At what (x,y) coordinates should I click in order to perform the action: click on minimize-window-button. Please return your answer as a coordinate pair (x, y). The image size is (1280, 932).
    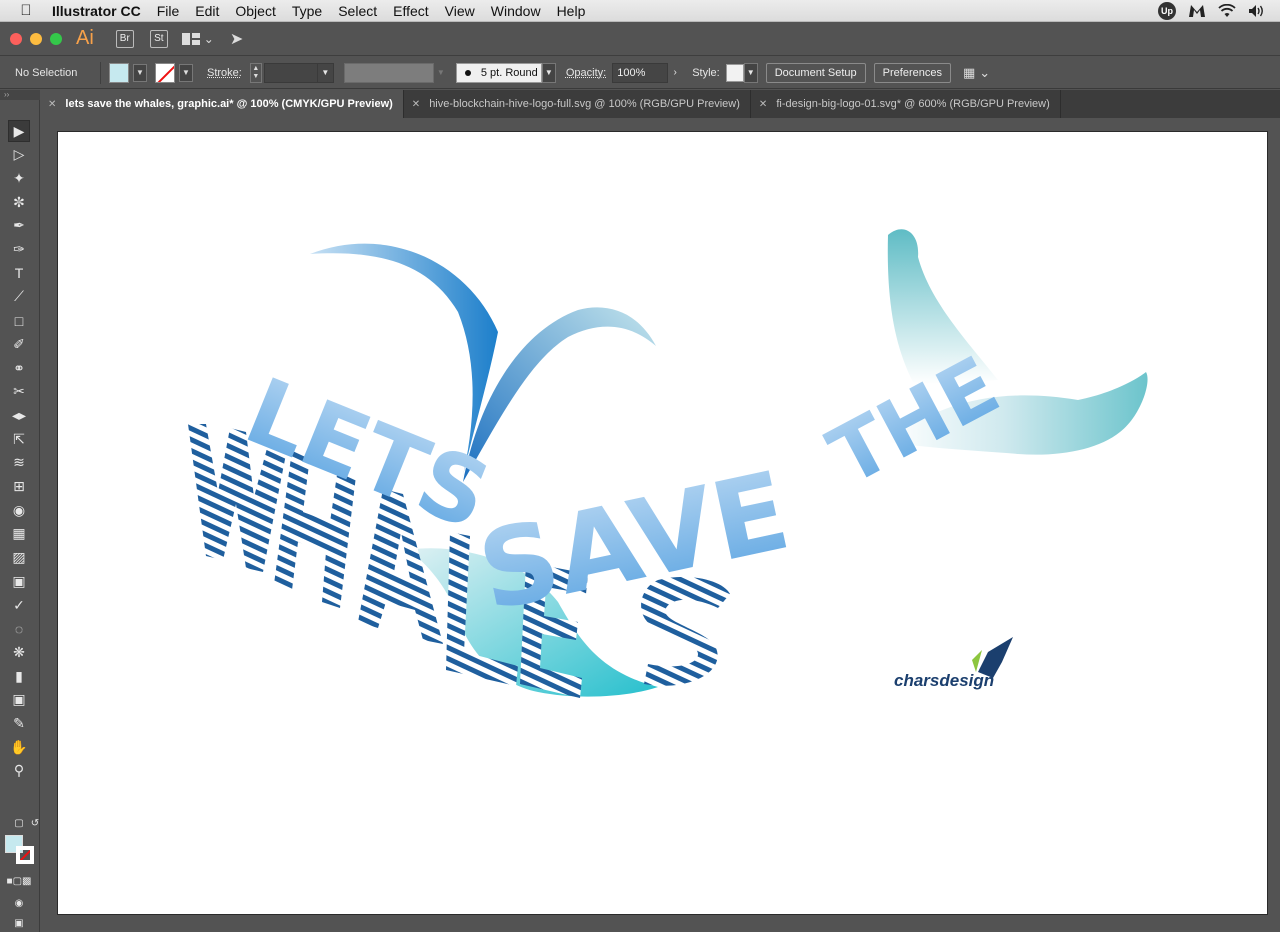
    Looking at the image, I should click on (36, 38).